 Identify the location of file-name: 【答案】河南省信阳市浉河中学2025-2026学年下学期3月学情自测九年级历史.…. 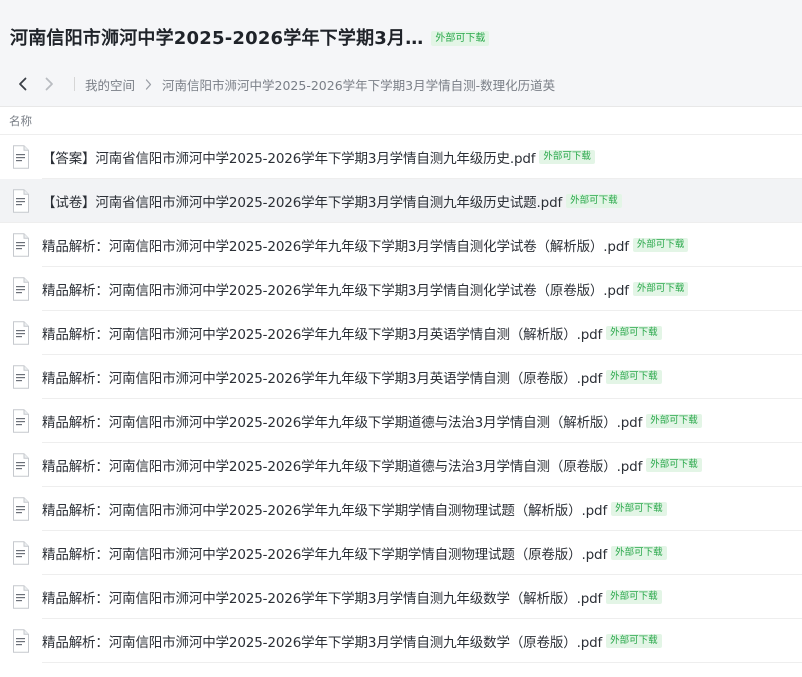
(289, 159).